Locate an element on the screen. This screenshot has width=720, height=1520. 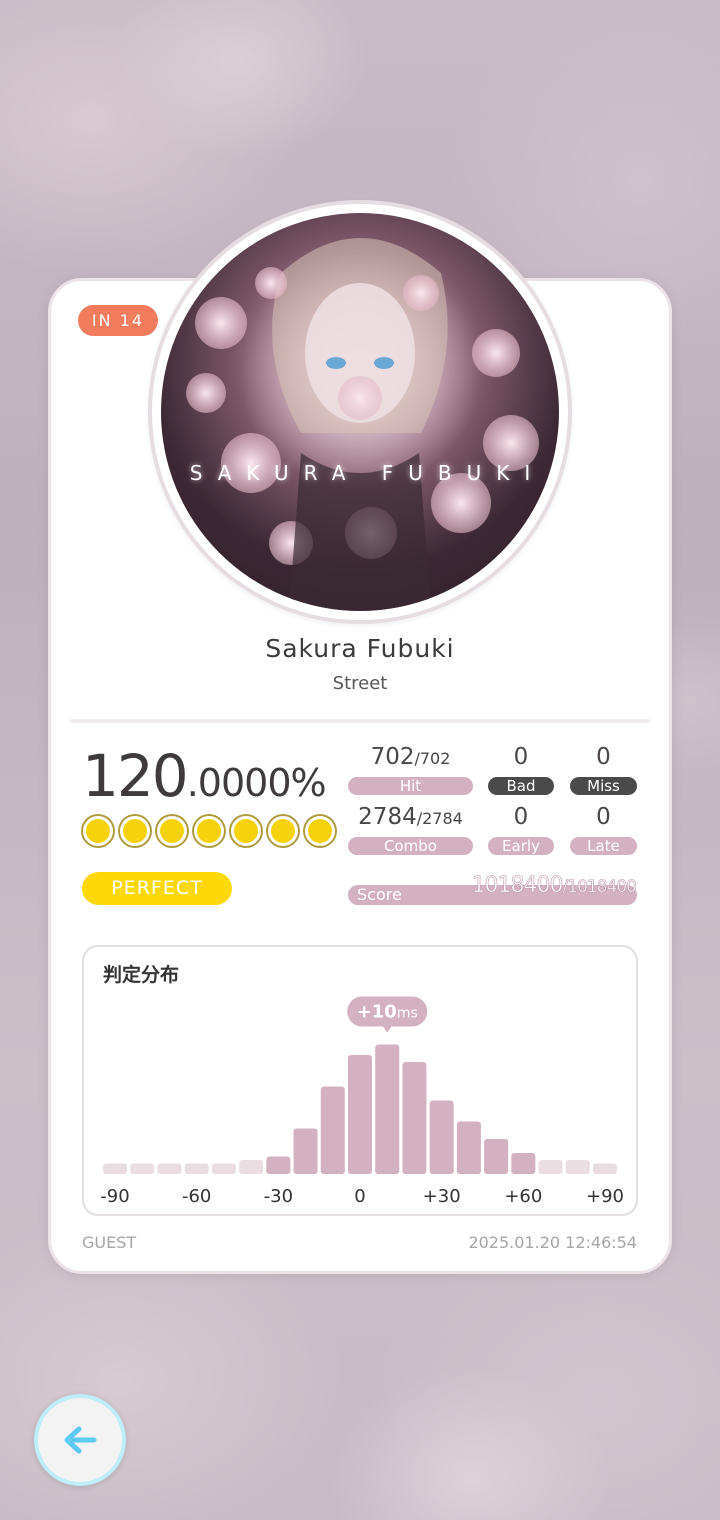
x-tick-label: -30 is located at coordinates (278, 1196).